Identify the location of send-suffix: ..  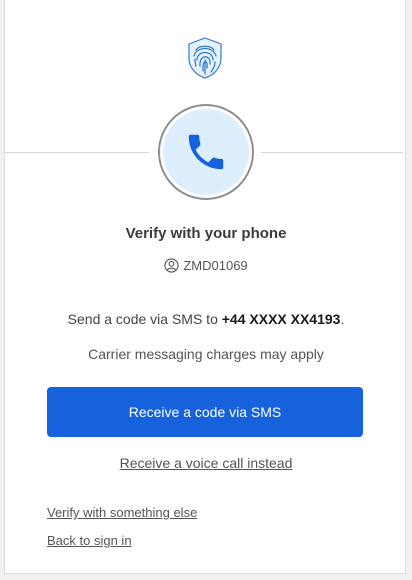
(342, 319).